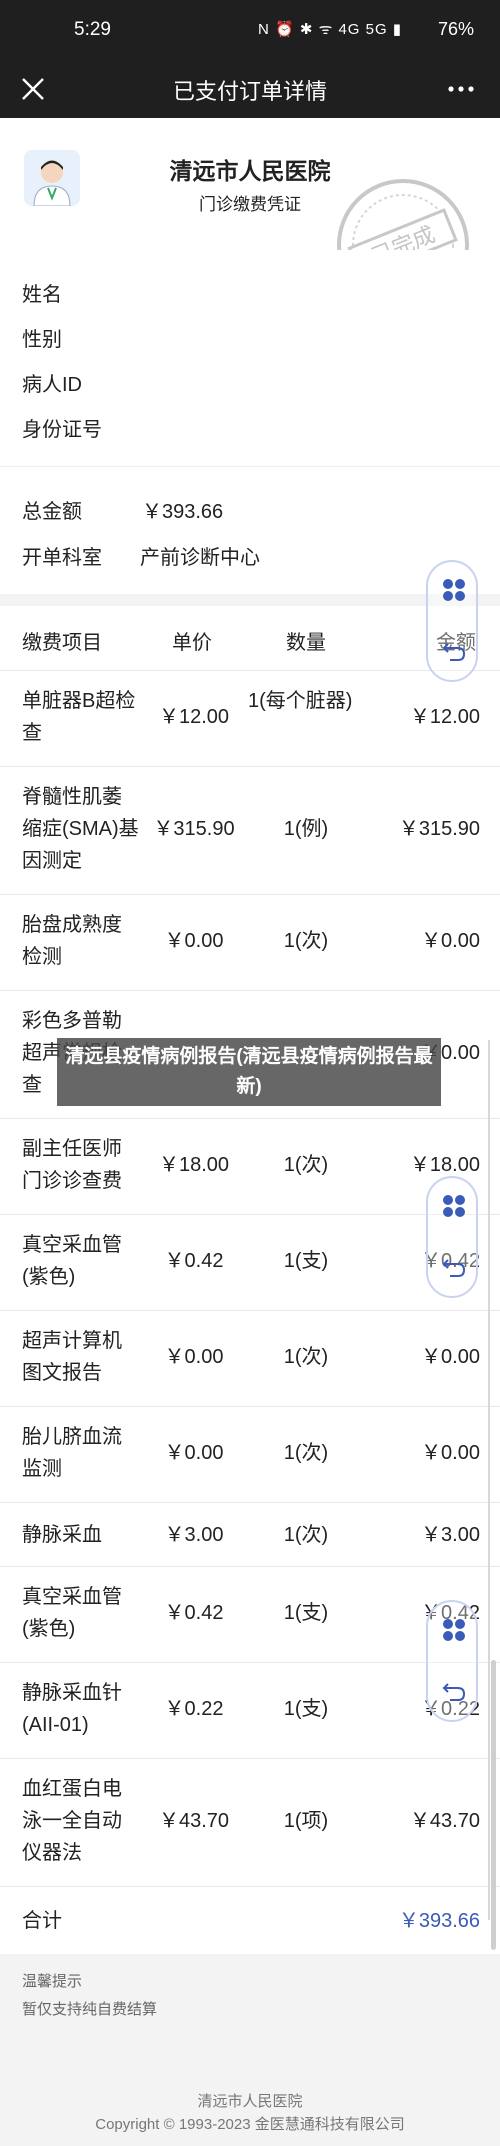 The height and width of the screenshot is (2146, 500). I want to click on item-qty: 1(例), so click(306, 829).